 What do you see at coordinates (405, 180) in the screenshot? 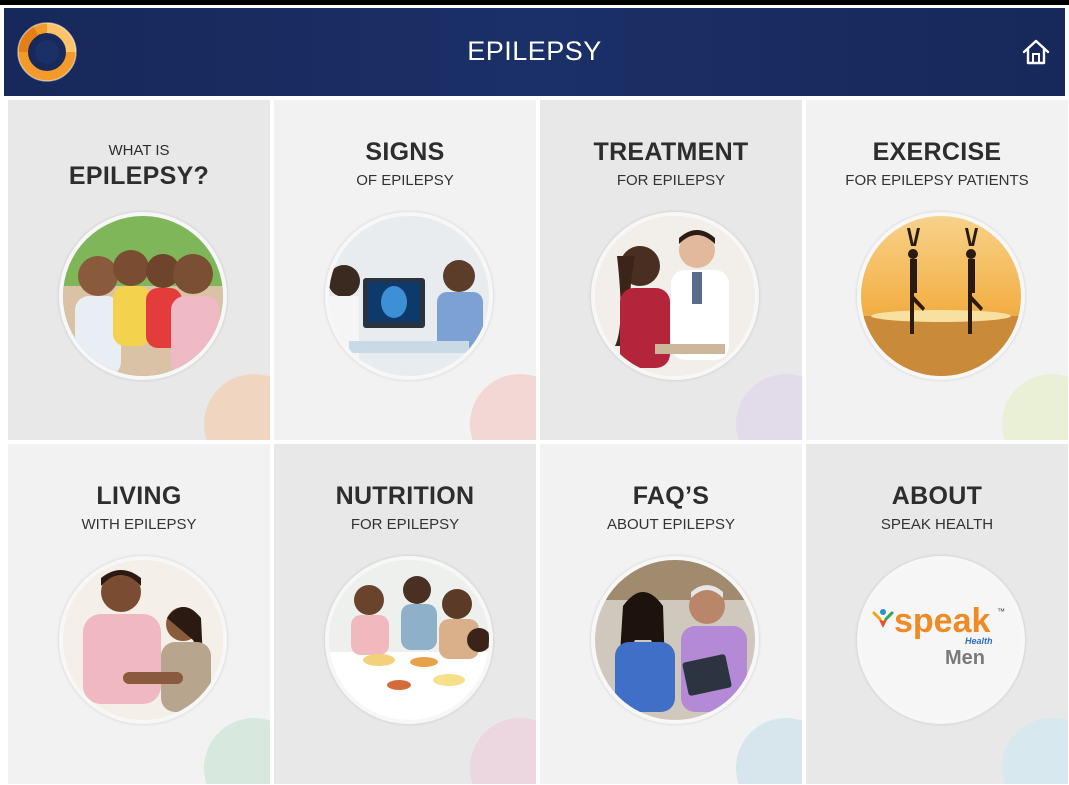
I see `tile-subtitle: OF EPILEPSY` at bounding box center [405, 180].